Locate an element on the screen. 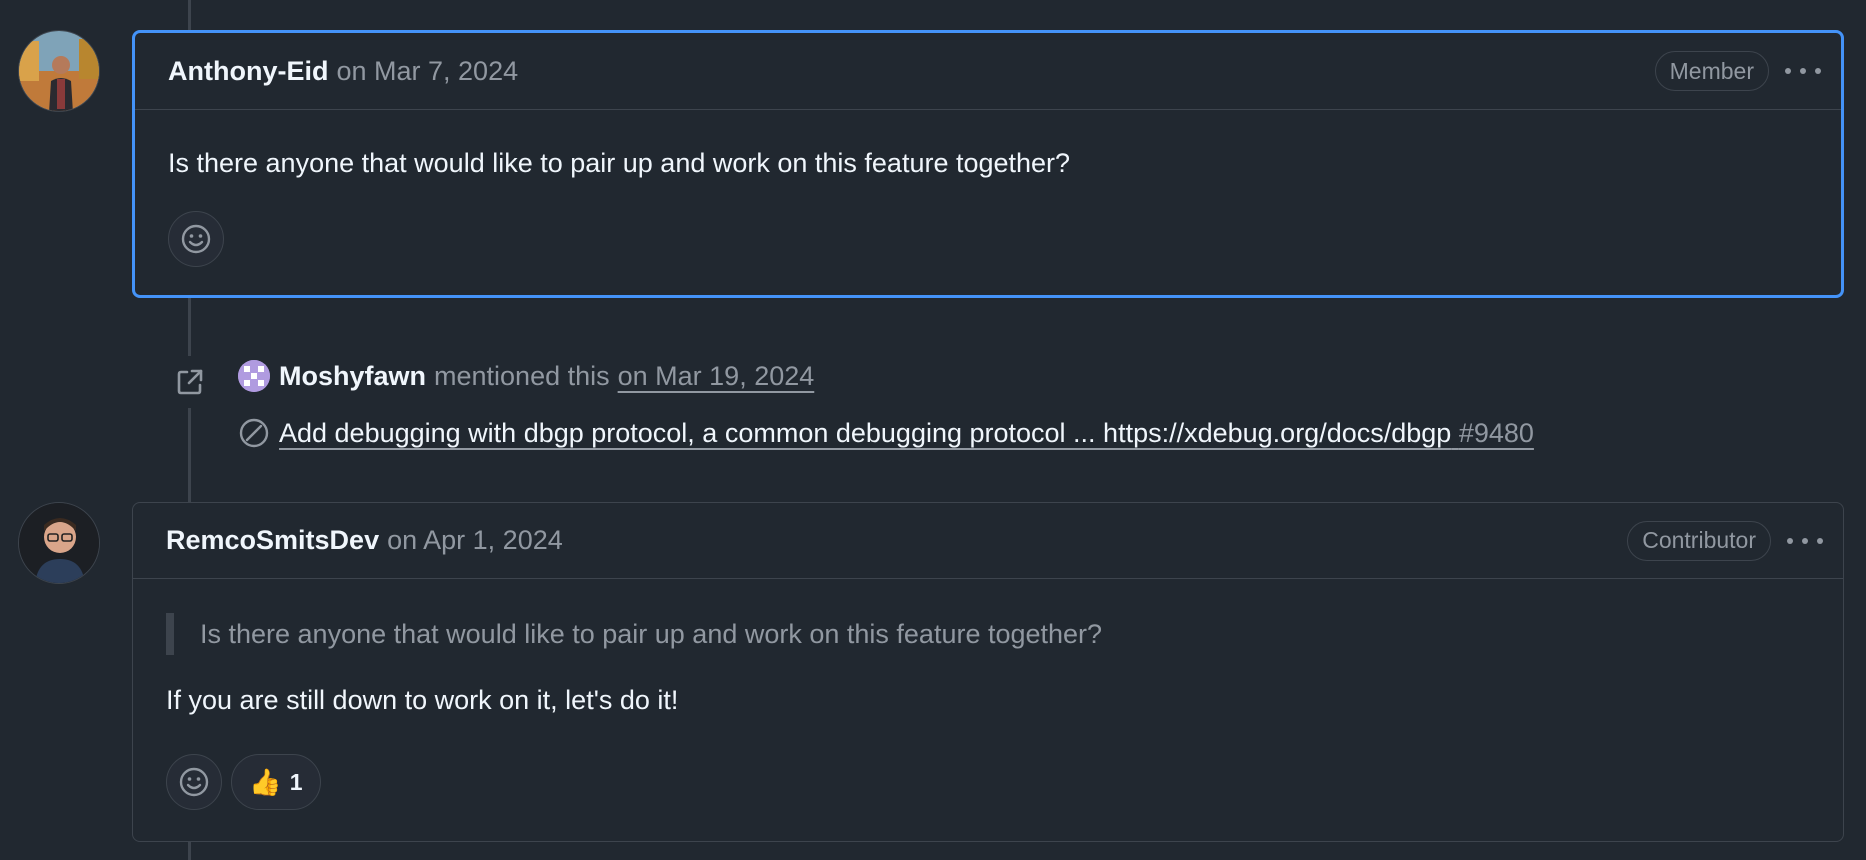  link-external-icon is located at coordinates (190, 382).